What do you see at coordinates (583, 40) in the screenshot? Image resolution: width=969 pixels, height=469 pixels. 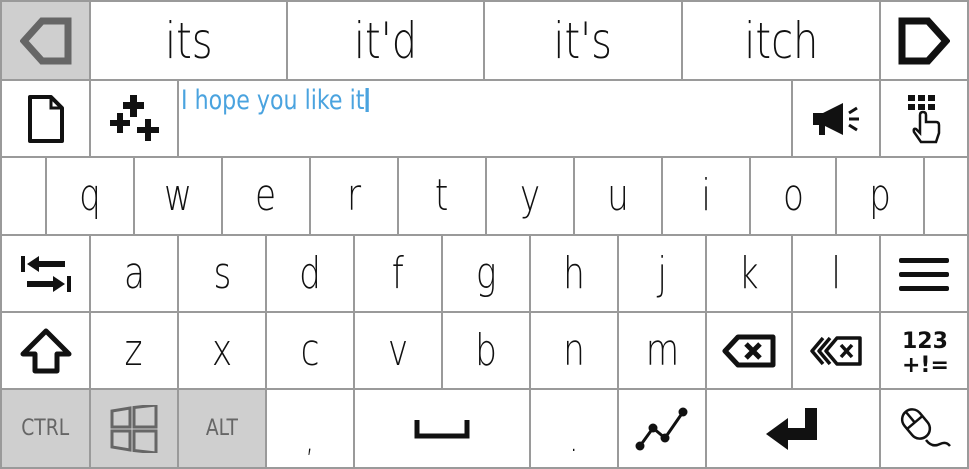 I see `suggestion-3: it's` at bounding box center [583, 40].